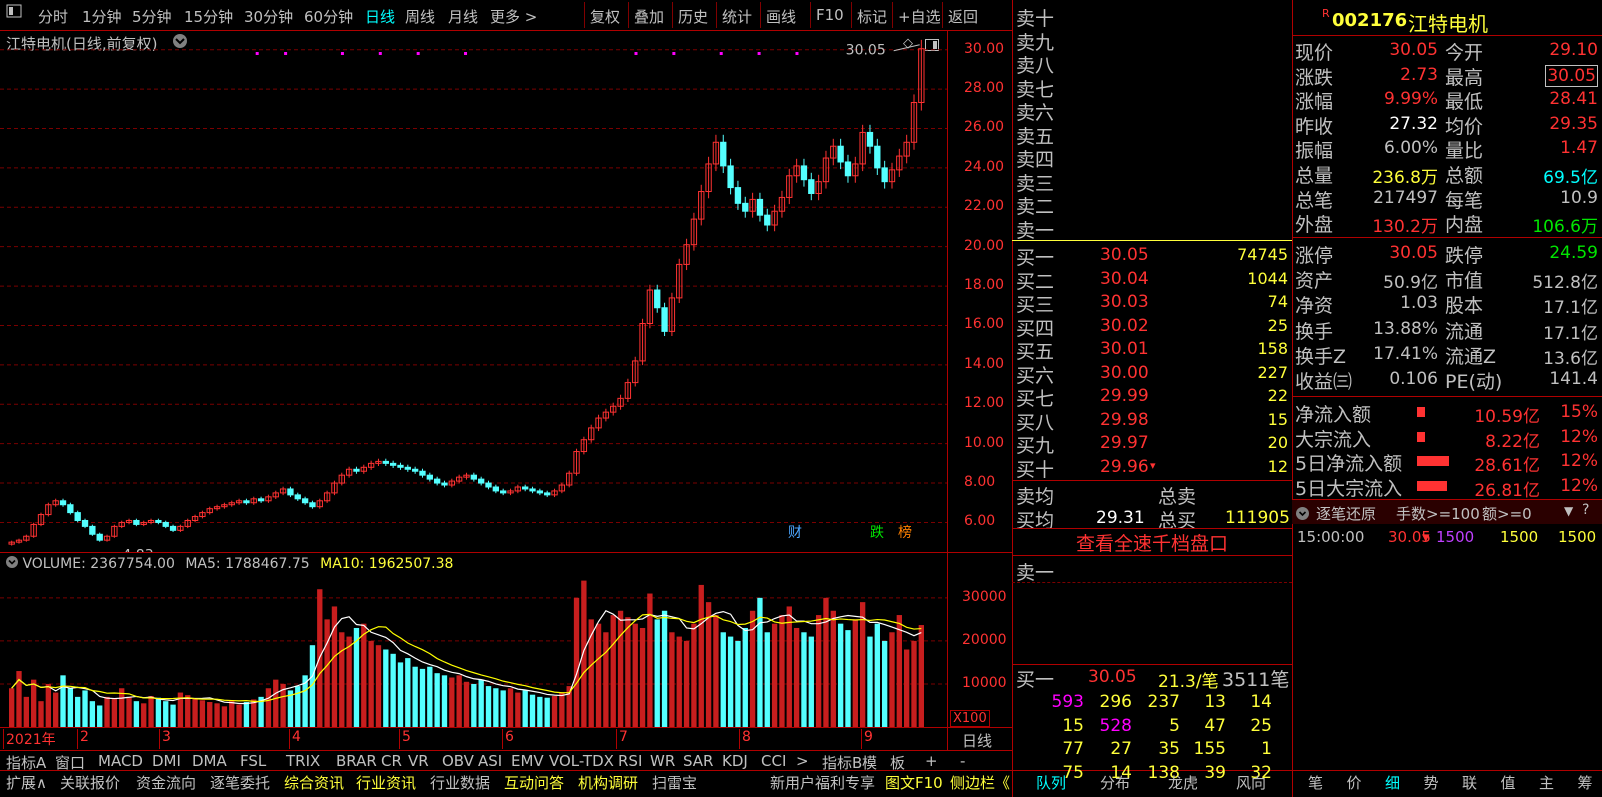  Describe the element at coordinates (418, 761) in the screenshot. I see `indicator-tab: VR` at that location.